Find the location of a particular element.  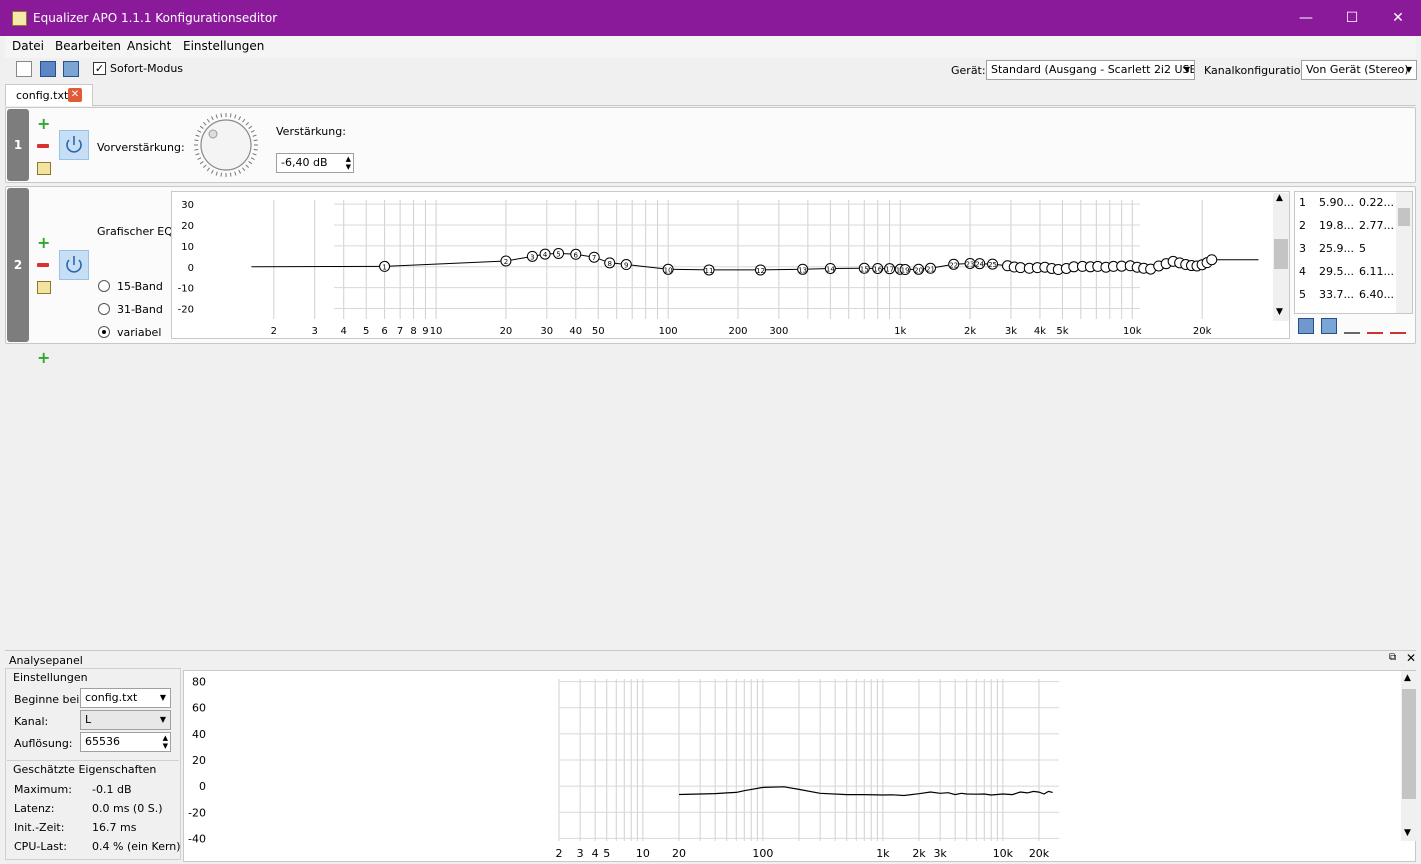

eq-point-label: 1 is located at coordinates (384, 267).